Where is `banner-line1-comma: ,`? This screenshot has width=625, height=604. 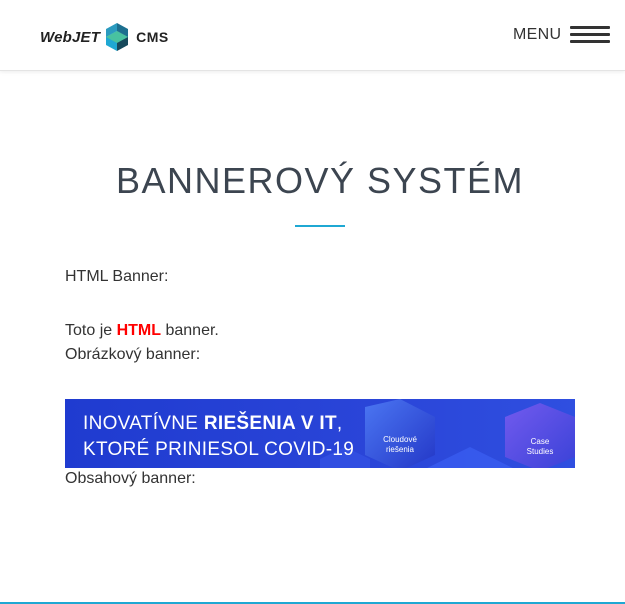 banner-line1-comma: , is located at coordinates (339, 423).